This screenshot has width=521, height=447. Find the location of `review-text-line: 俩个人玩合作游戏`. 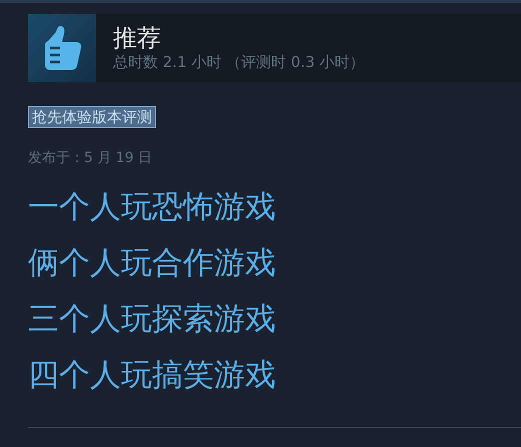

review-text-line: 俩个人玩合作游戏 is located at coordinates (152, 263).